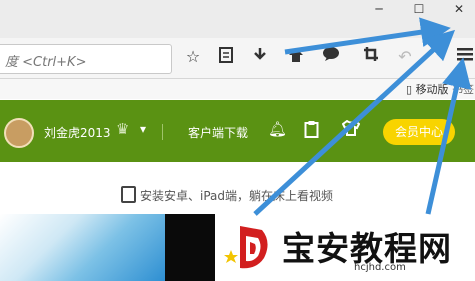 The width and height of the screenshot is (475, 281). I want to click on menu-icon, so click(464, 57).